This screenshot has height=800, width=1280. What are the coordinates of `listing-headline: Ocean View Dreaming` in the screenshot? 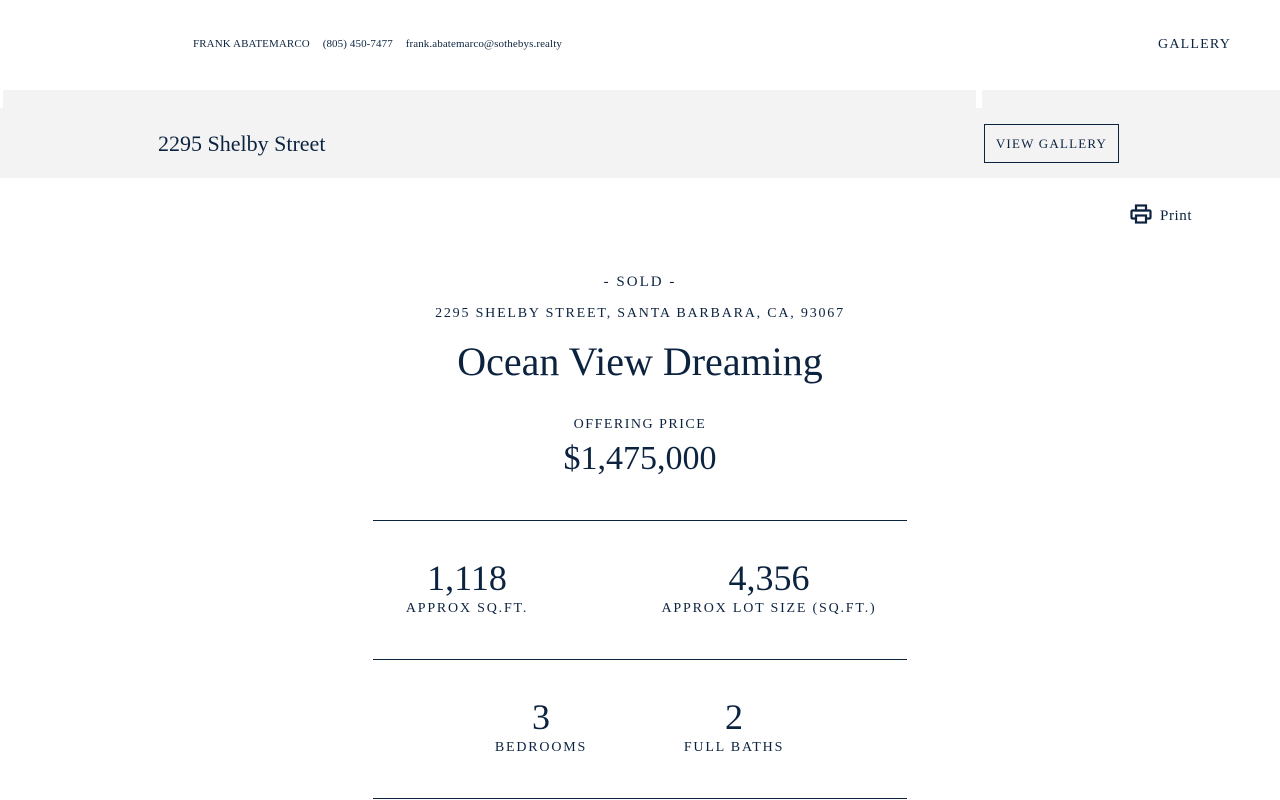 It's located at (640, 361).